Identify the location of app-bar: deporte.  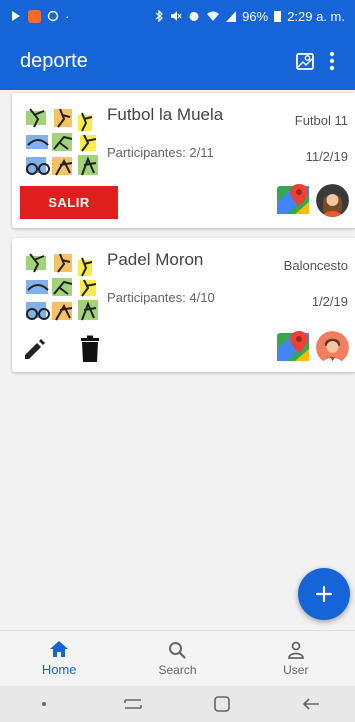
(177, 61).